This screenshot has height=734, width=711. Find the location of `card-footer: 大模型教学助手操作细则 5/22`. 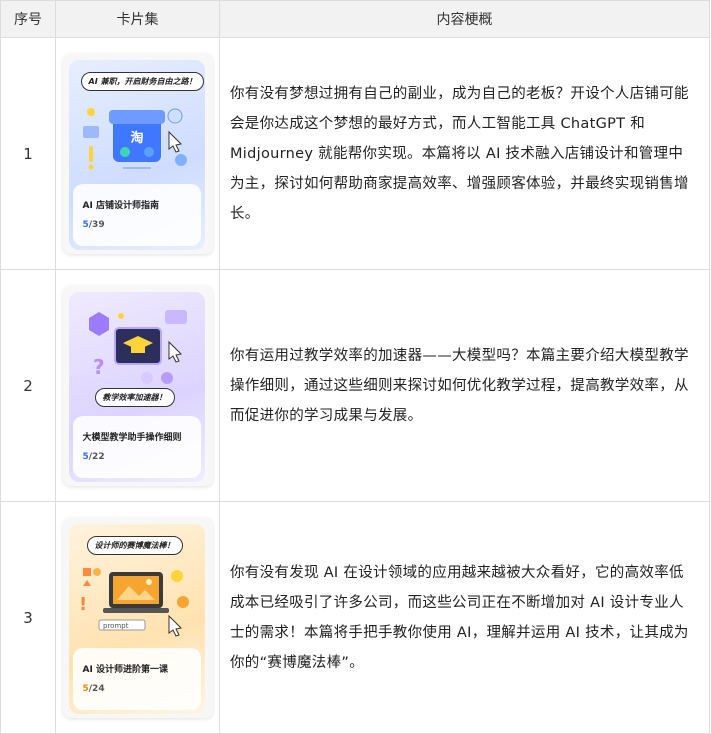

card-footer: 大模型教学助手操作细则 5/22 is located at coordinates (136, 446).